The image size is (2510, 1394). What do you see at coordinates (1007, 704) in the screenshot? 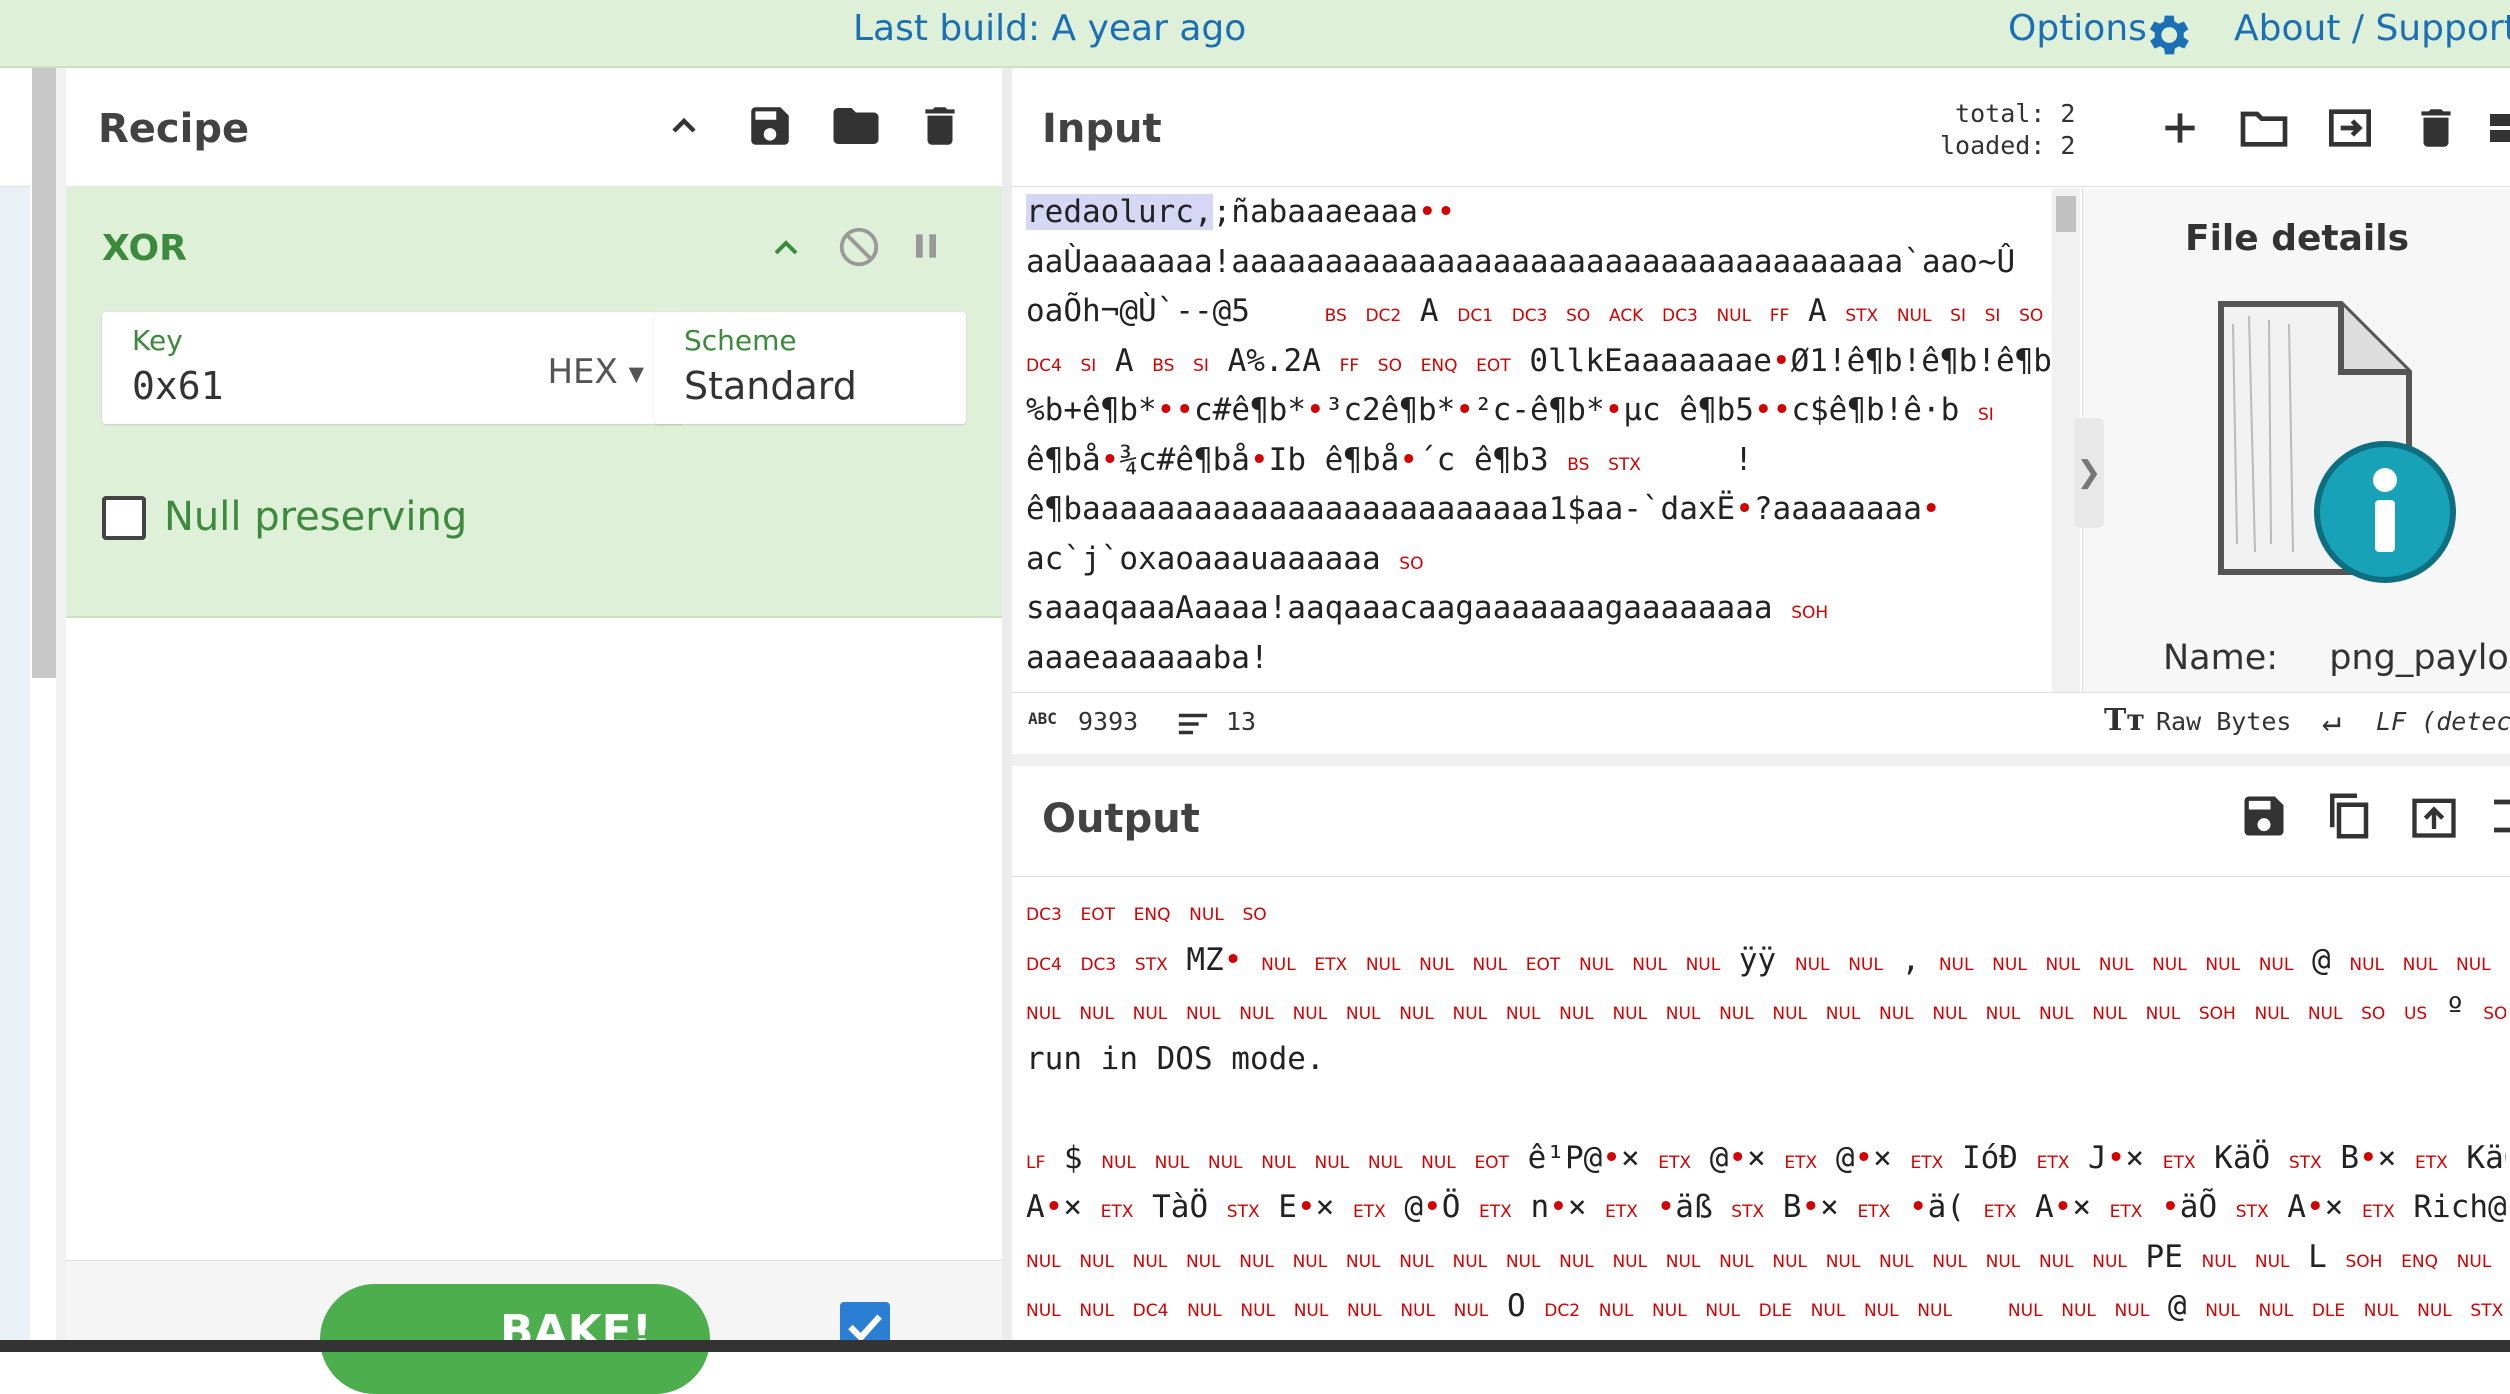
I see `vertical-splitter` at bounding box center [1007, 704].